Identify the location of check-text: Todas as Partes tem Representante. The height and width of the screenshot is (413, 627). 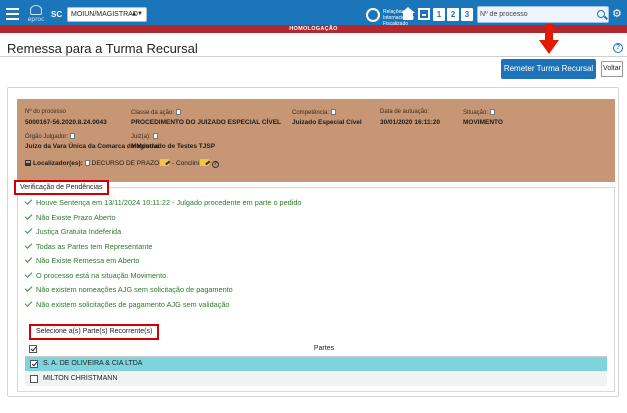
(94, 246).